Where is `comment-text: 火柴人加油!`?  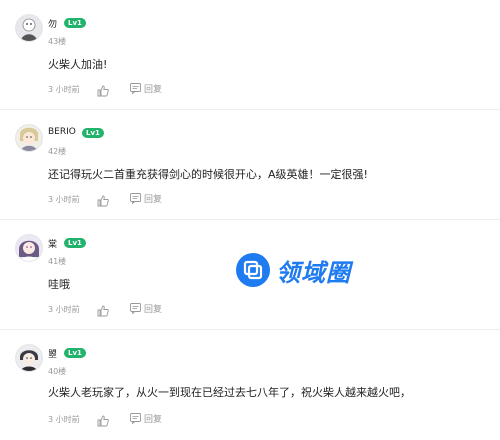 comment-text: 火柴人加油! is located at coordinates (78, 64).